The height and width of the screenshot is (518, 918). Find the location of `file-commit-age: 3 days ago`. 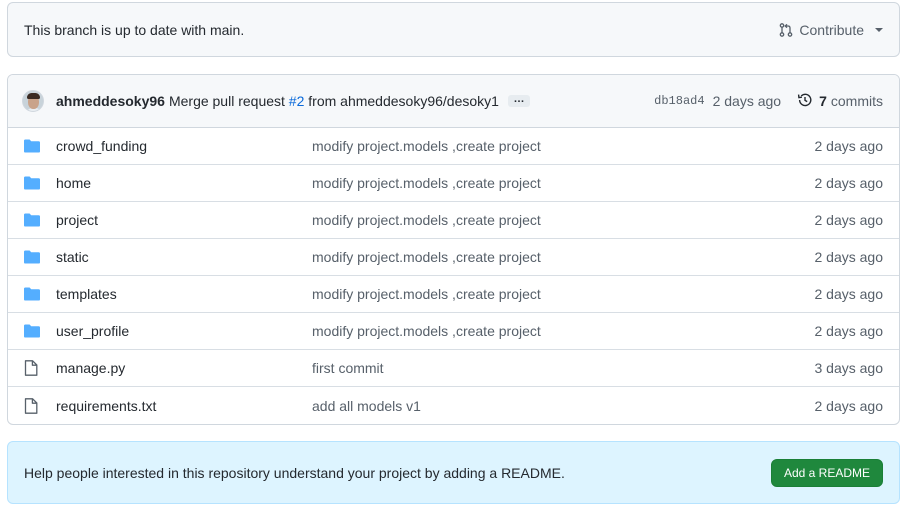

file-commit-age: 3 days ago is located at coordinates (849, 368).